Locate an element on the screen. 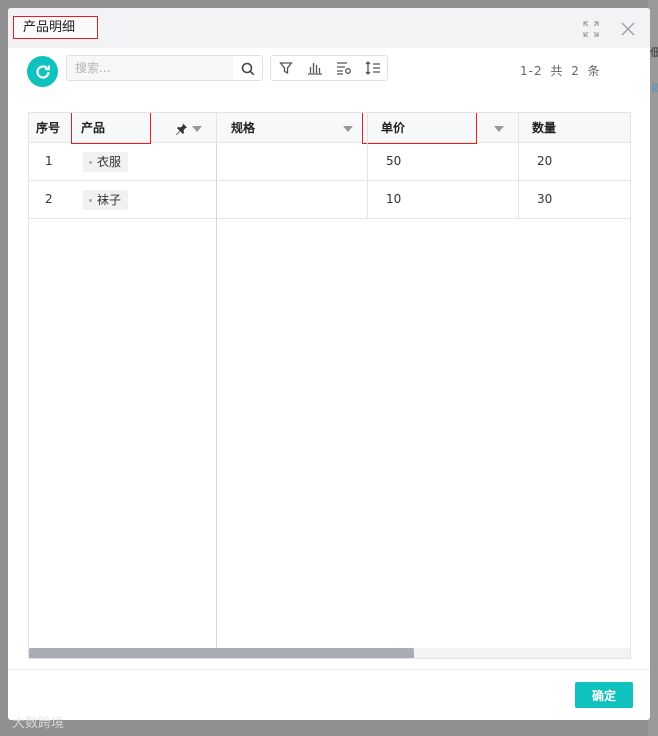  column-header-index: 序号 is located at coordinates (48, 128).